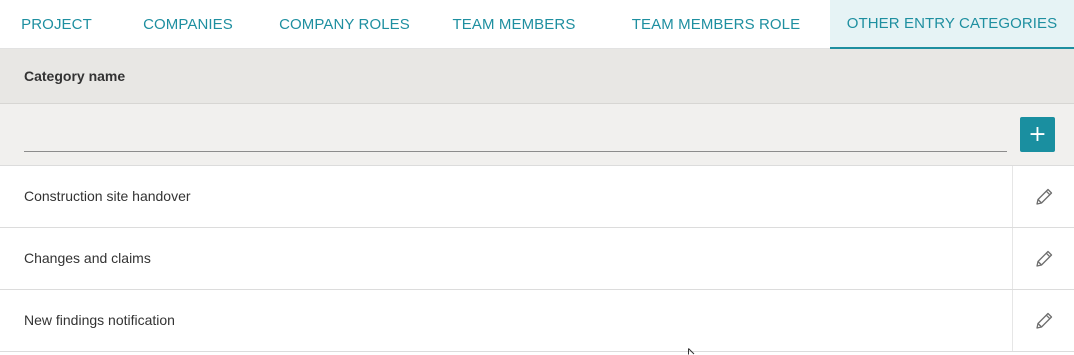  What do you see at coordinates (107, 196) in the screenshot?
I see `category-name: Construction site handover` at bounding box center [107, 196].